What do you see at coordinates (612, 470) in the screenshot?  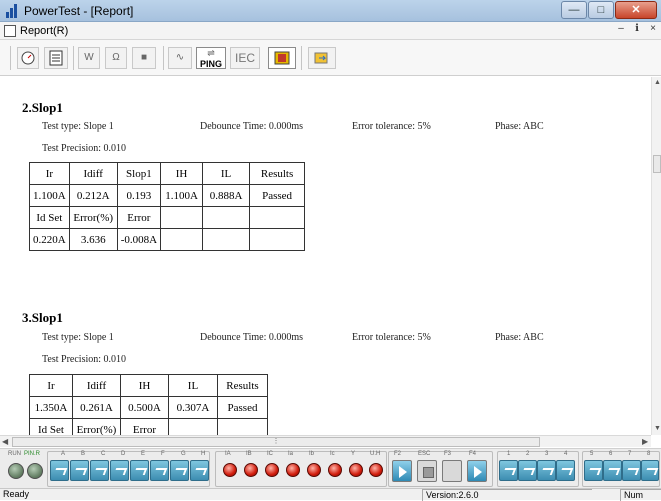 I see `output-6-button` at bounding box center [612, 470].